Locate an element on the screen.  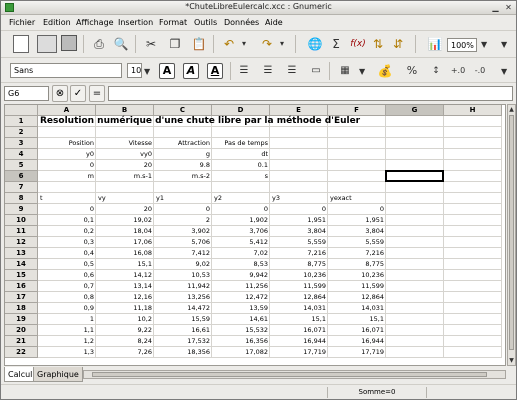
redo-dropdown-icon: ▾ is located at coordinates (282, 44).